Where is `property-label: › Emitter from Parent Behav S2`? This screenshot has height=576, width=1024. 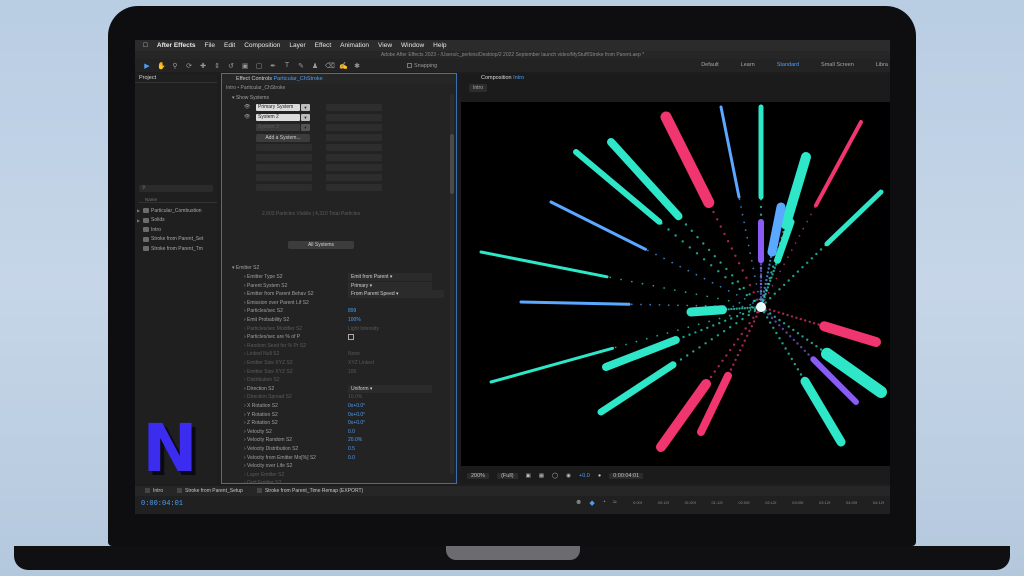 property-label: › Emitter from Parent Behav S2 is located at coordinates (278, 294).